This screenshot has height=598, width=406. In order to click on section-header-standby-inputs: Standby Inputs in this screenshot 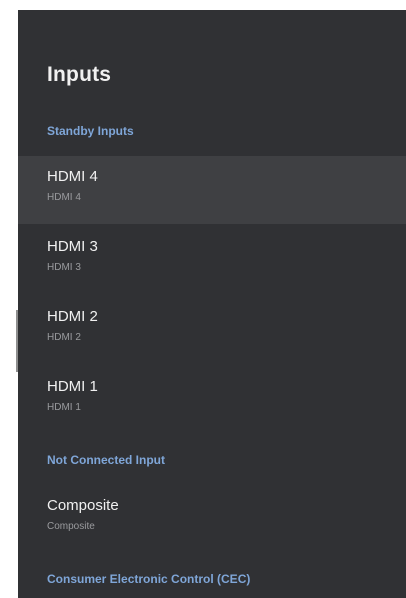, I will do `click(90, 131)`.